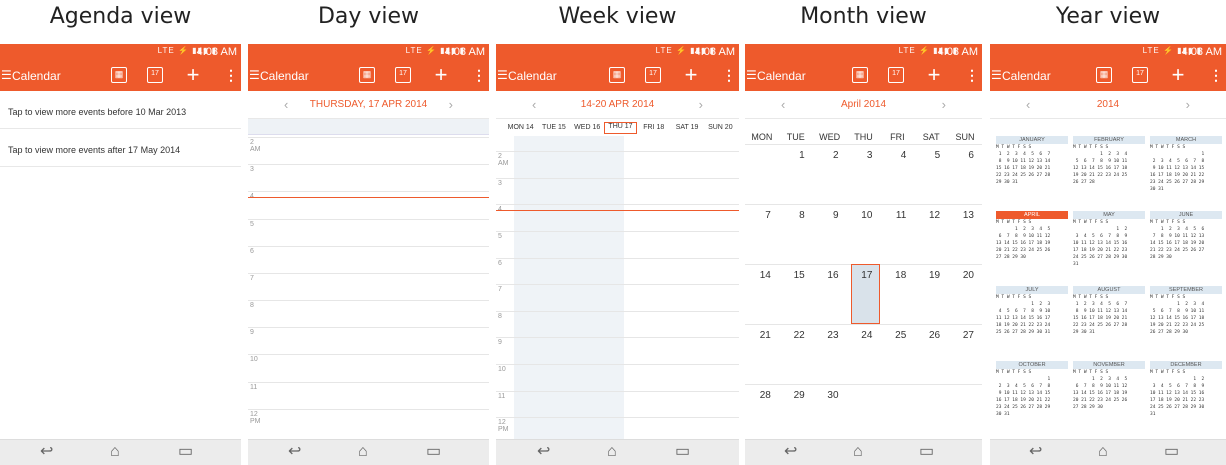  Describe the element at coordinates (520, 127) in the screenshot. I see `week-day-label: MON 14` at that location.